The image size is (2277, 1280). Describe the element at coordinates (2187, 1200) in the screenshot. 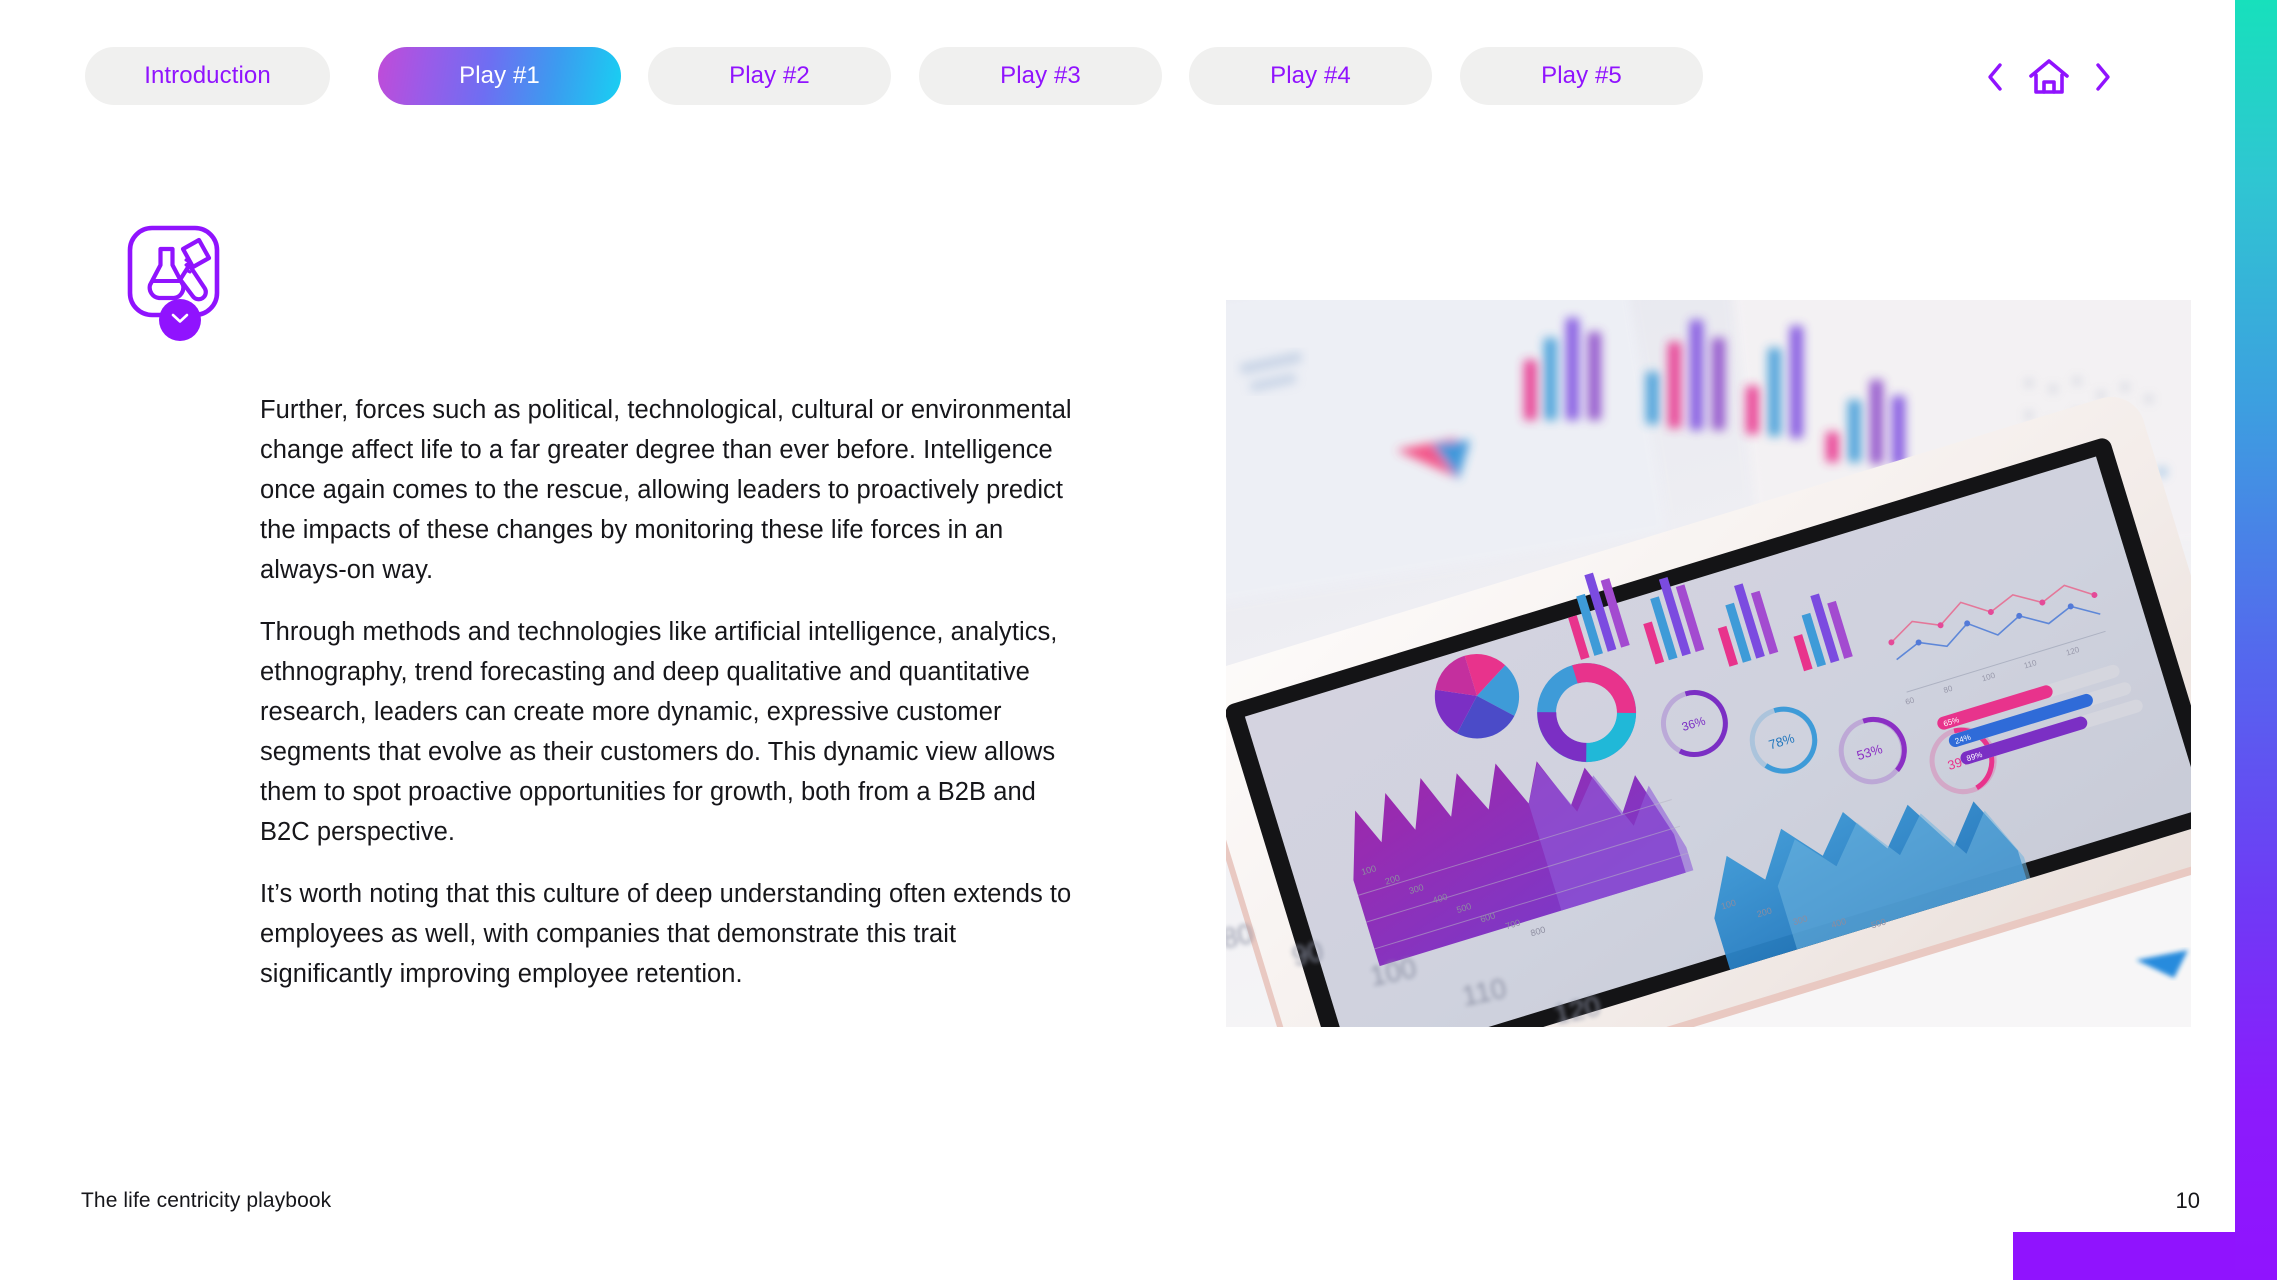

I see `page-number: 10` at that location.